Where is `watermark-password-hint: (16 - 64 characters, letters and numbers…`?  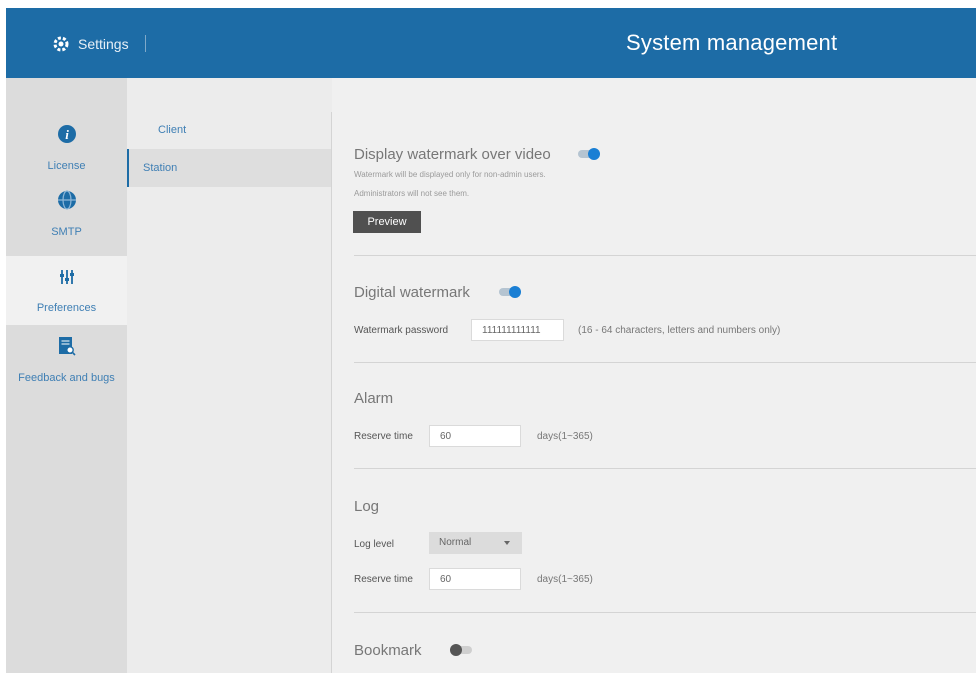 watermark-password-hint: (16 - 64 characters, letters and numbers… is located at coordinates (679, 330).